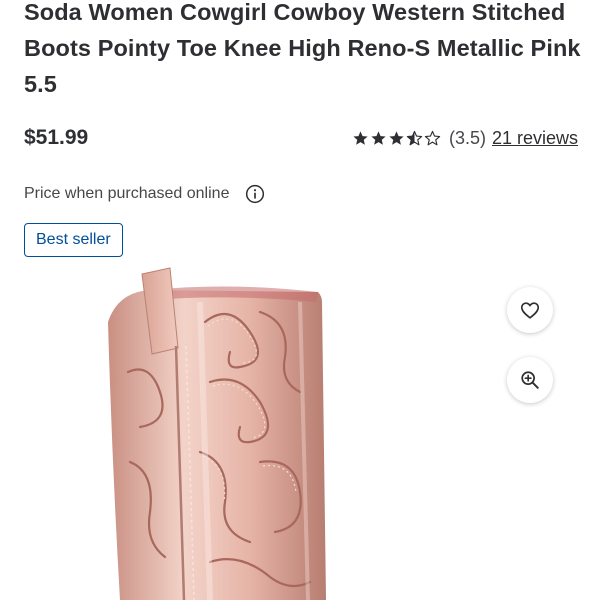  I want to click on rating-summary: (3.5) 21 reviews, so click(465, 138).